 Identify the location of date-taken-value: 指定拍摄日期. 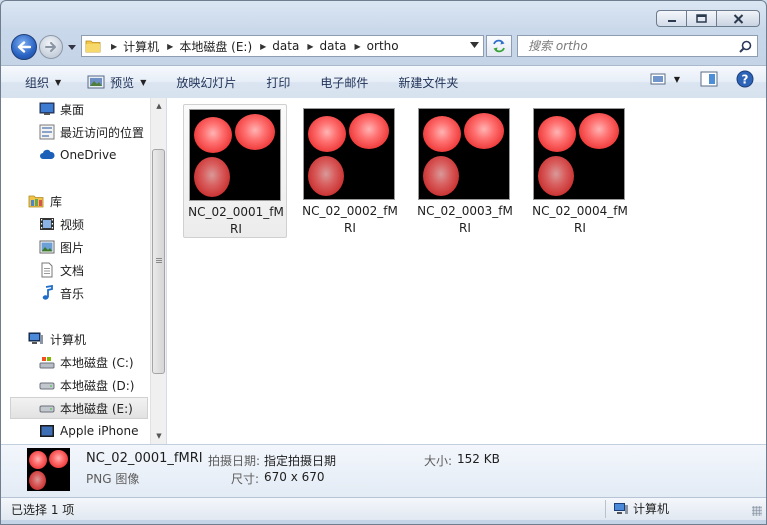
(300, 460).